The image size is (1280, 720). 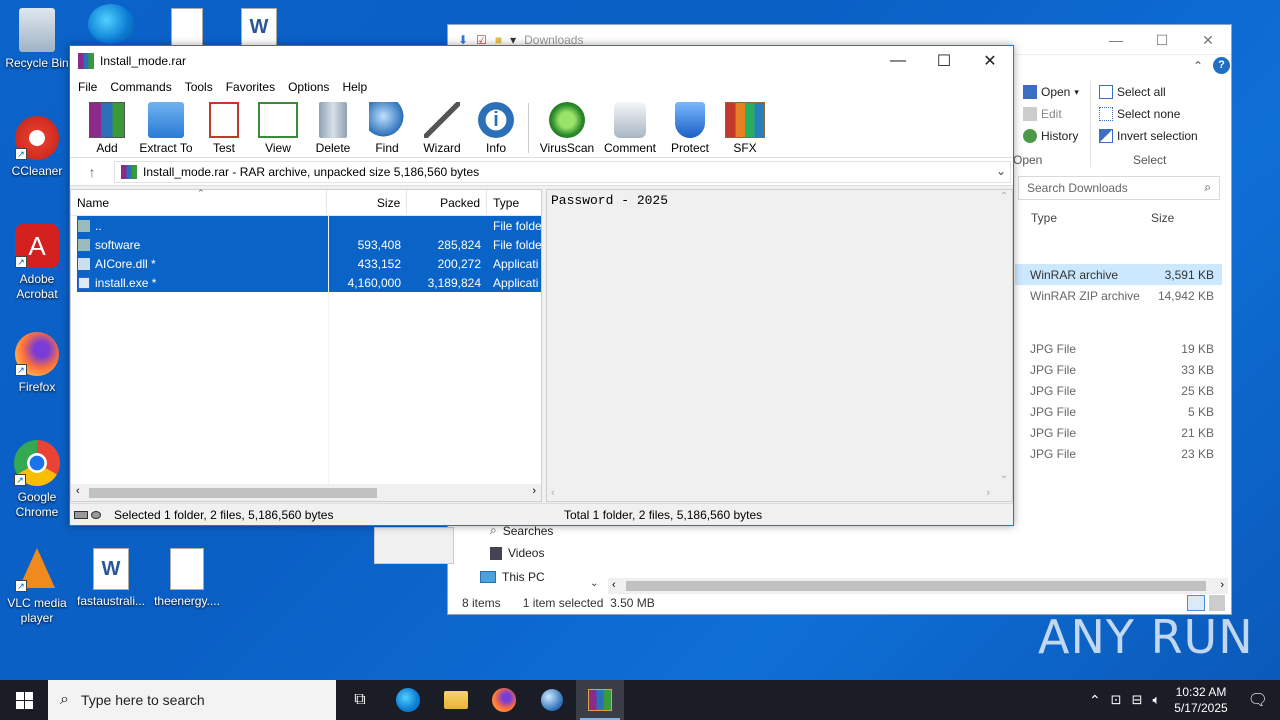 What do you see at coordinates (552, 700) in the screenshot?
I see `taskbar-app-globe` at bounding box center [552, 700].